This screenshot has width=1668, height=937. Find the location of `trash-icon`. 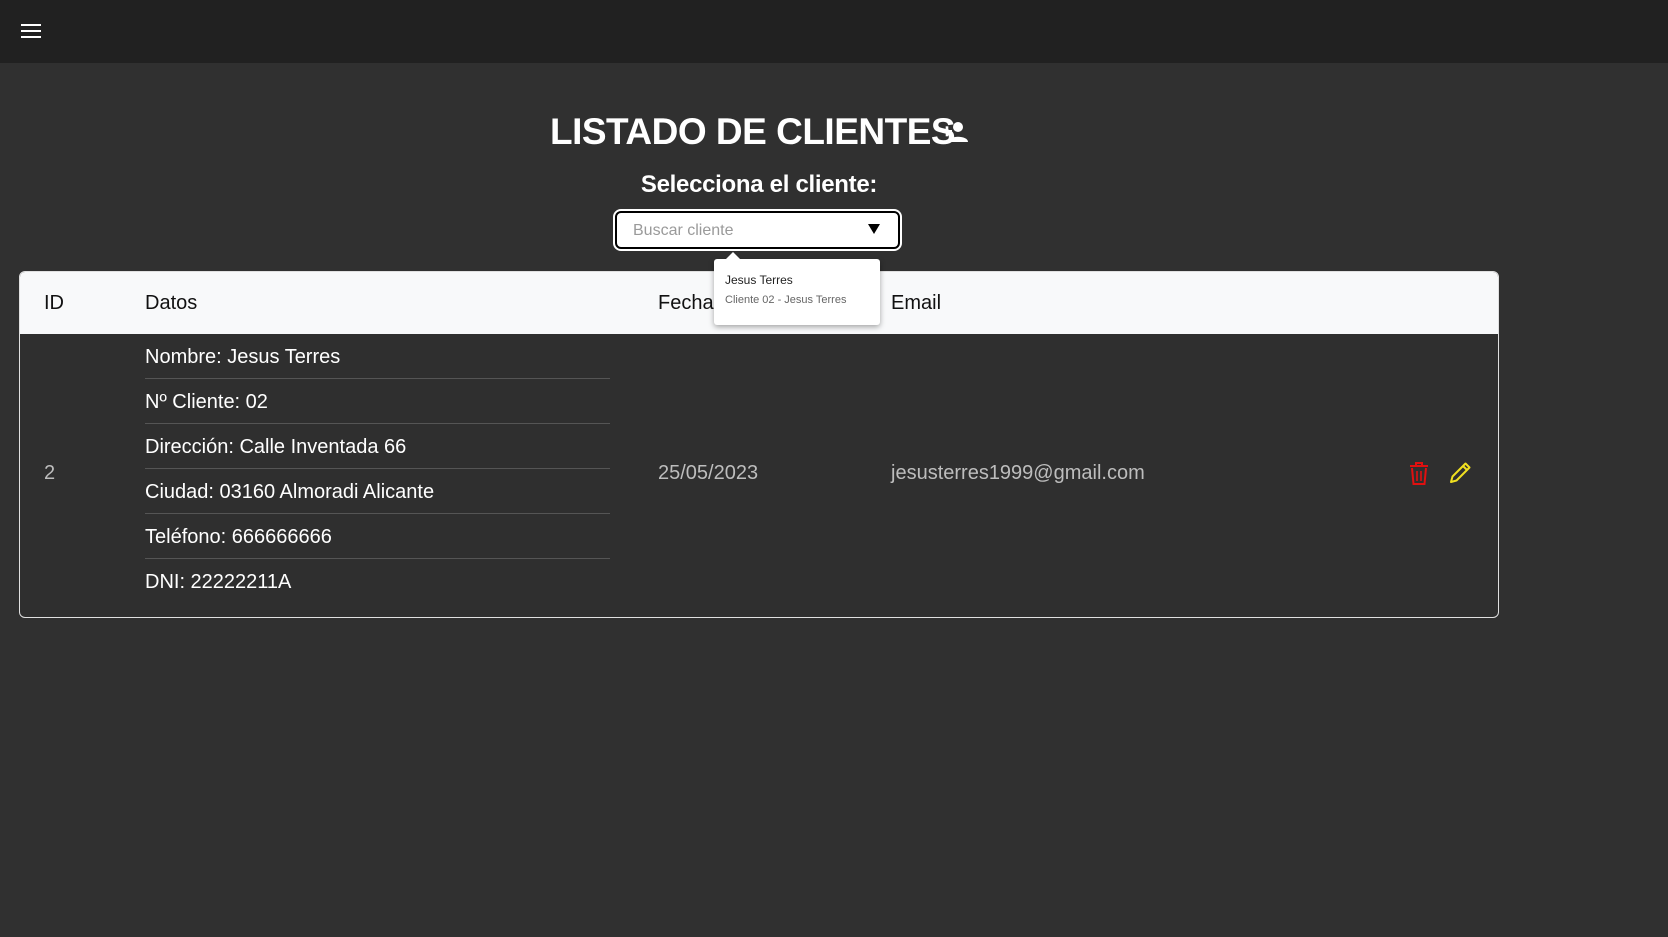

trash-icon is located at coordinates (1420, 474).